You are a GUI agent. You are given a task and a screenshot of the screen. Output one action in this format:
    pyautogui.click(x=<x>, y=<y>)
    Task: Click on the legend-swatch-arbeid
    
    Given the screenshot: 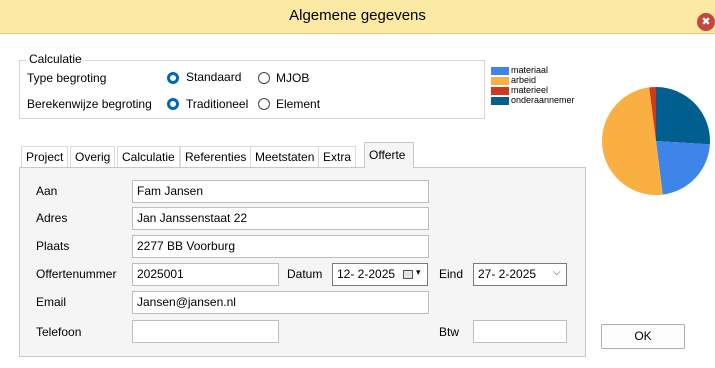 What is the action you would take?
    pyautogui.click(x=500, y=81)
    